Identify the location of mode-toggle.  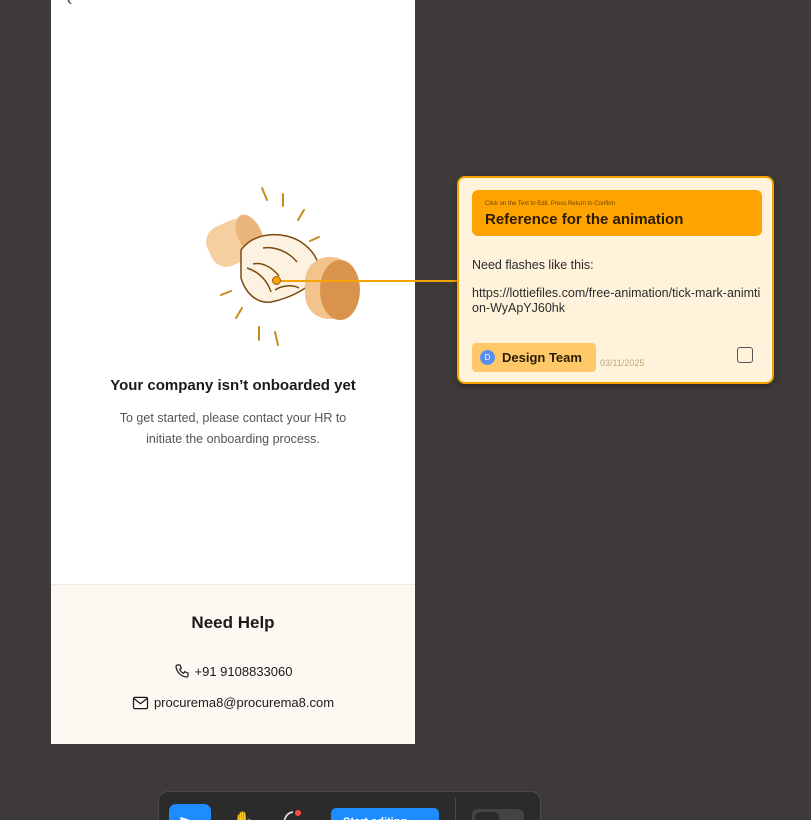
(498, 814).